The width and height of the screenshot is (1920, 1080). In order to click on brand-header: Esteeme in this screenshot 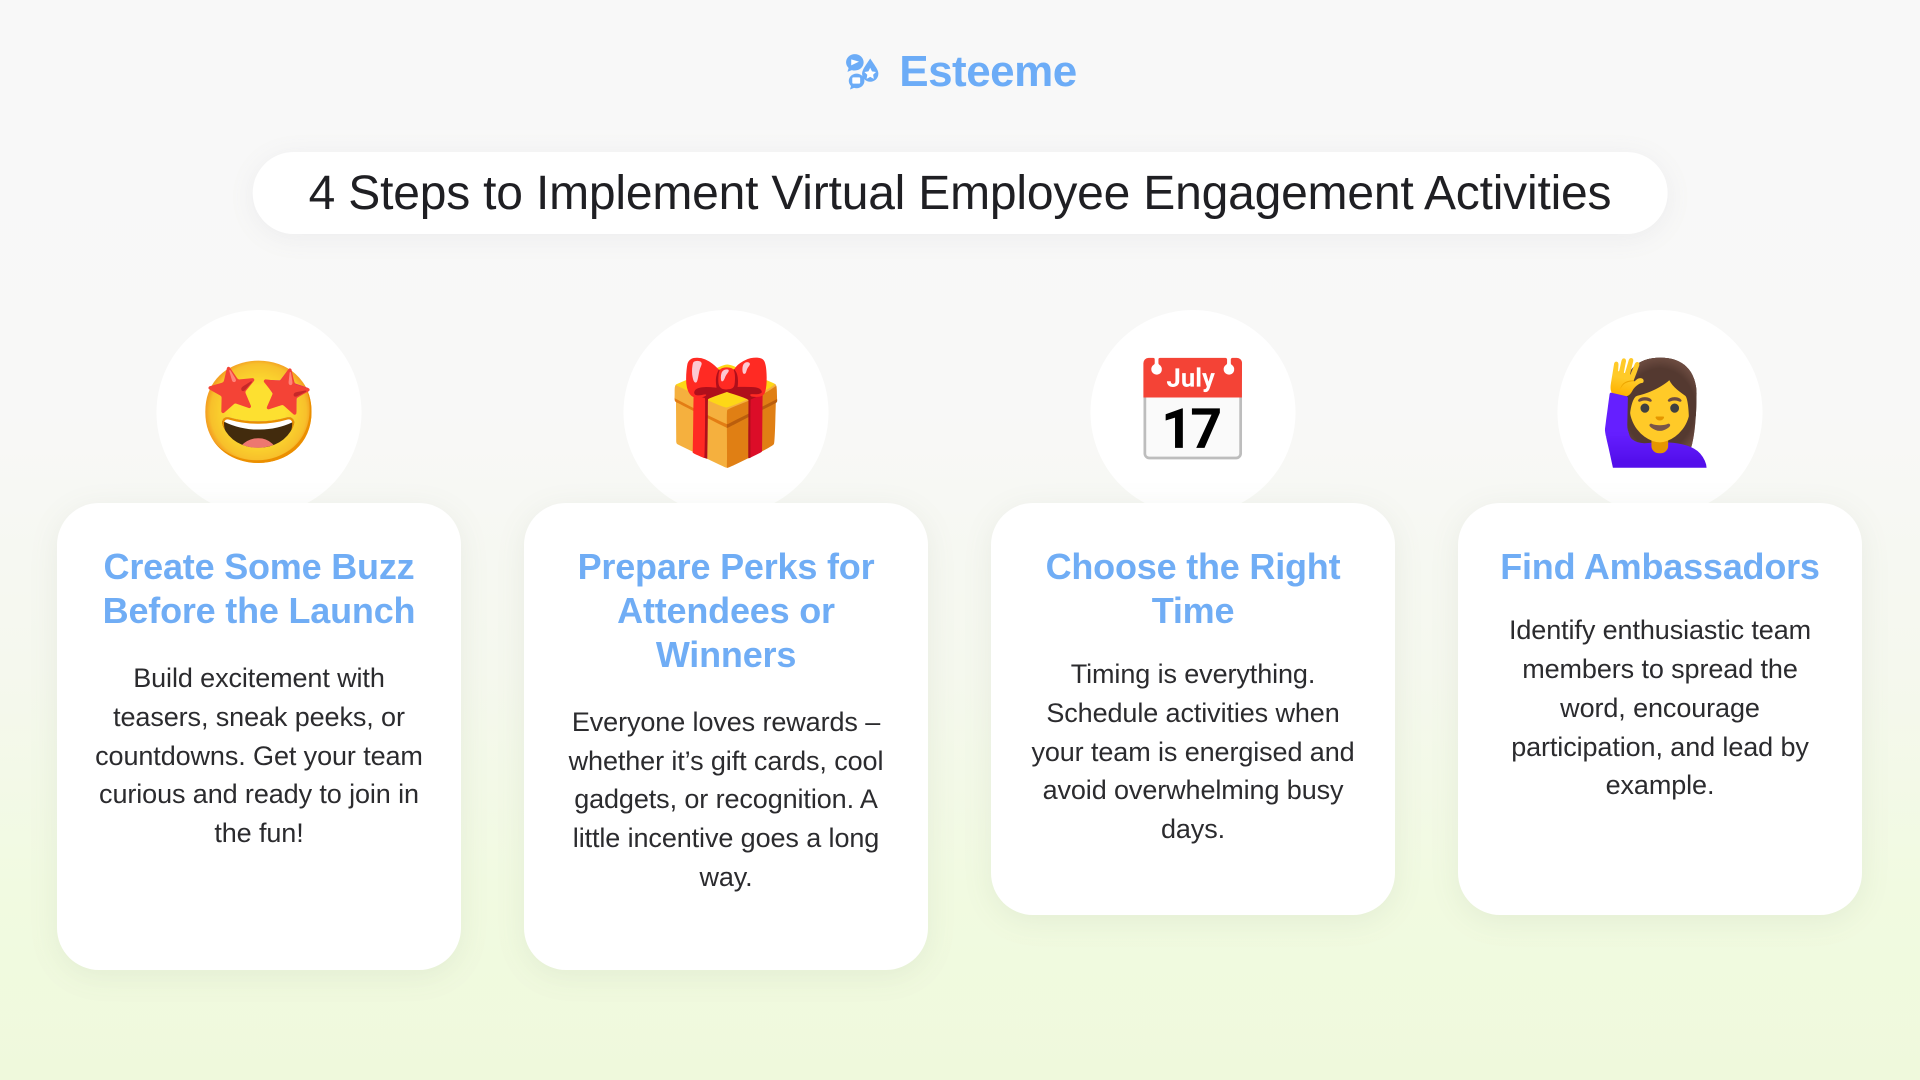, I will do `click(960, 72)`.